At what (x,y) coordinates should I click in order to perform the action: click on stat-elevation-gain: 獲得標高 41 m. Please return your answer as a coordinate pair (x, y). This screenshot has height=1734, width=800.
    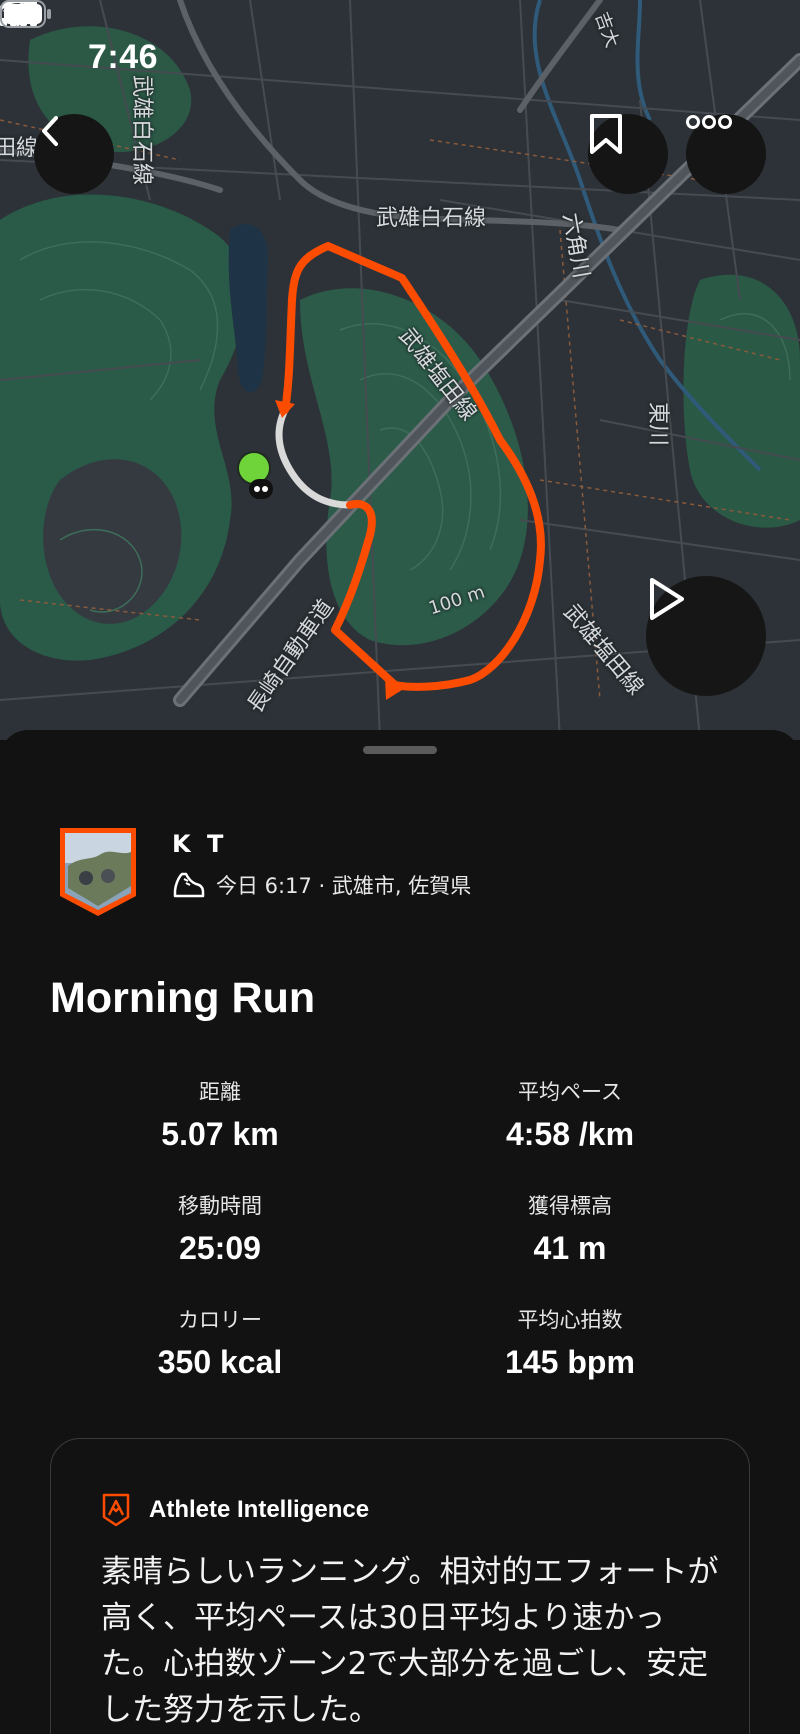
    Looking at the image, I should click on (570, 1228).